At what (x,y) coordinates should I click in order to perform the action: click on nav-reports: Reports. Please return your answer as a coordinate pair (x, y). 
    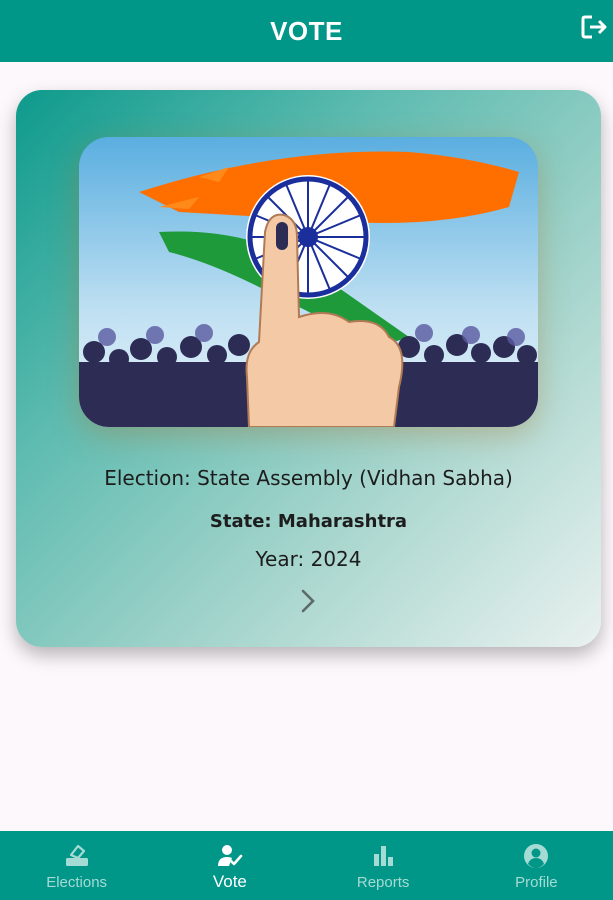
    Looking at the image, I should click on (383, 865).